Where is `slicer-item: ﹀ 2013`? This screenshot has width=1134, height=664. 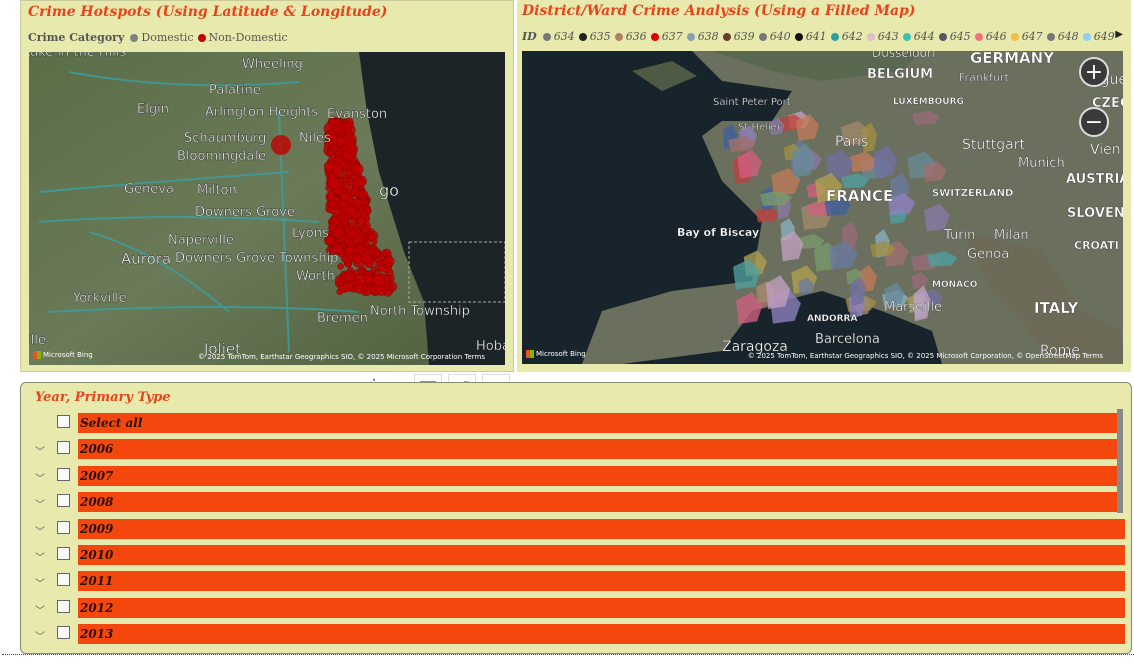 slicer-item: ﹀ 2013 is located at coordinates (579, 637).